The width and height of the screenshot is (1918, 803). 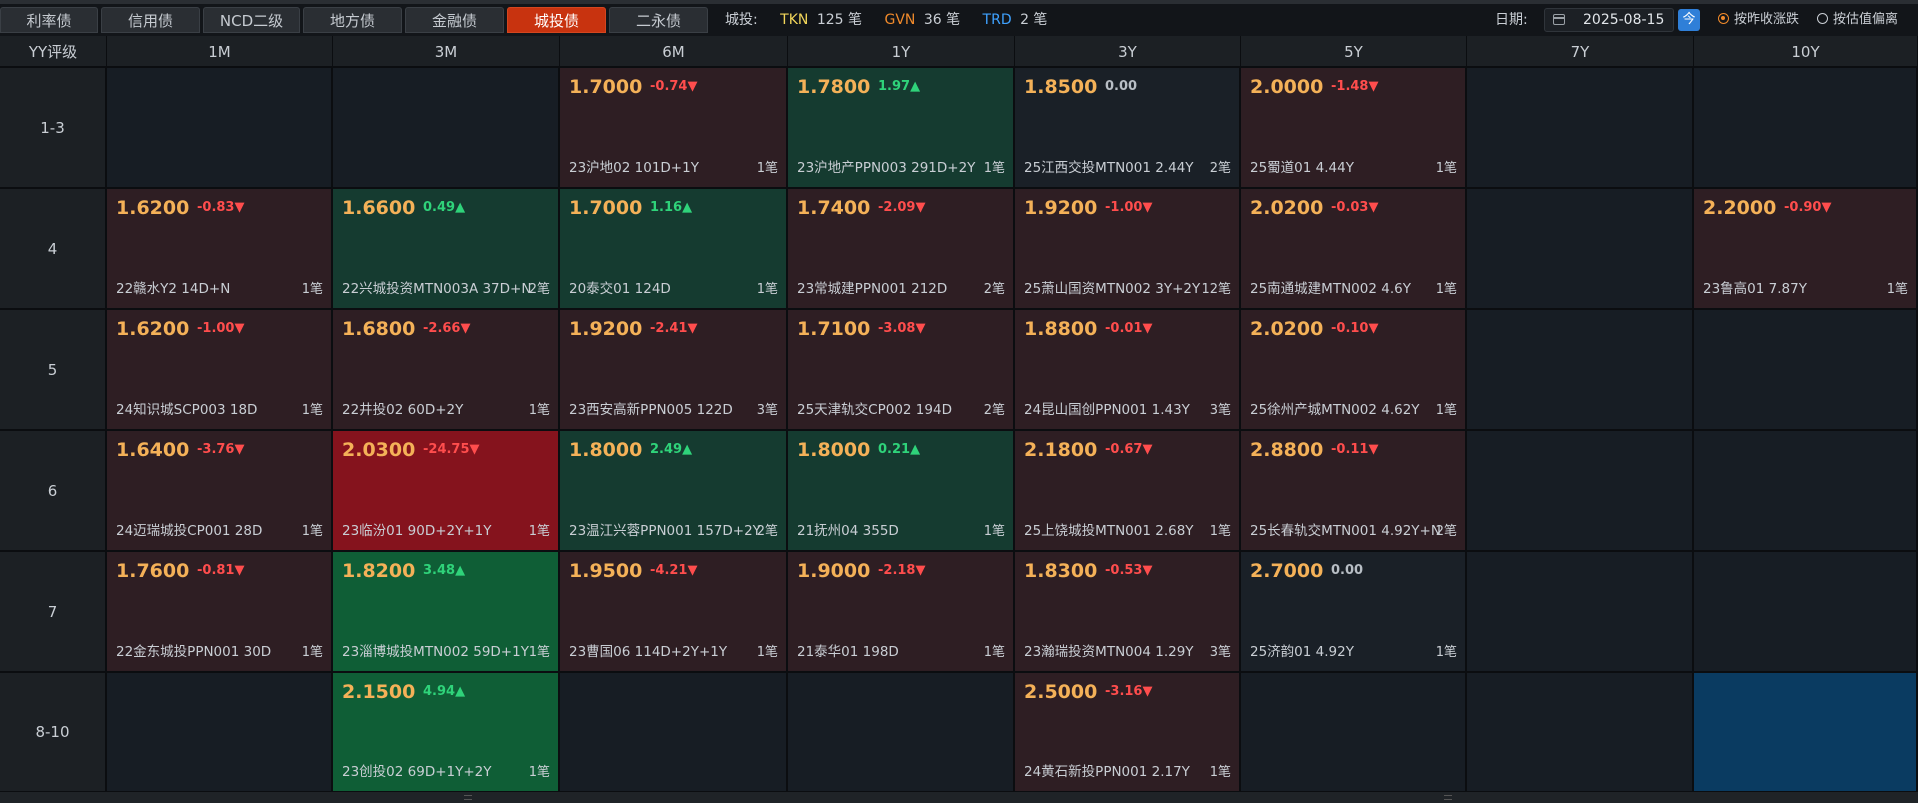 I want to click on bond-name: 23常城建PPN001 212D, so click(x=872, y=289).